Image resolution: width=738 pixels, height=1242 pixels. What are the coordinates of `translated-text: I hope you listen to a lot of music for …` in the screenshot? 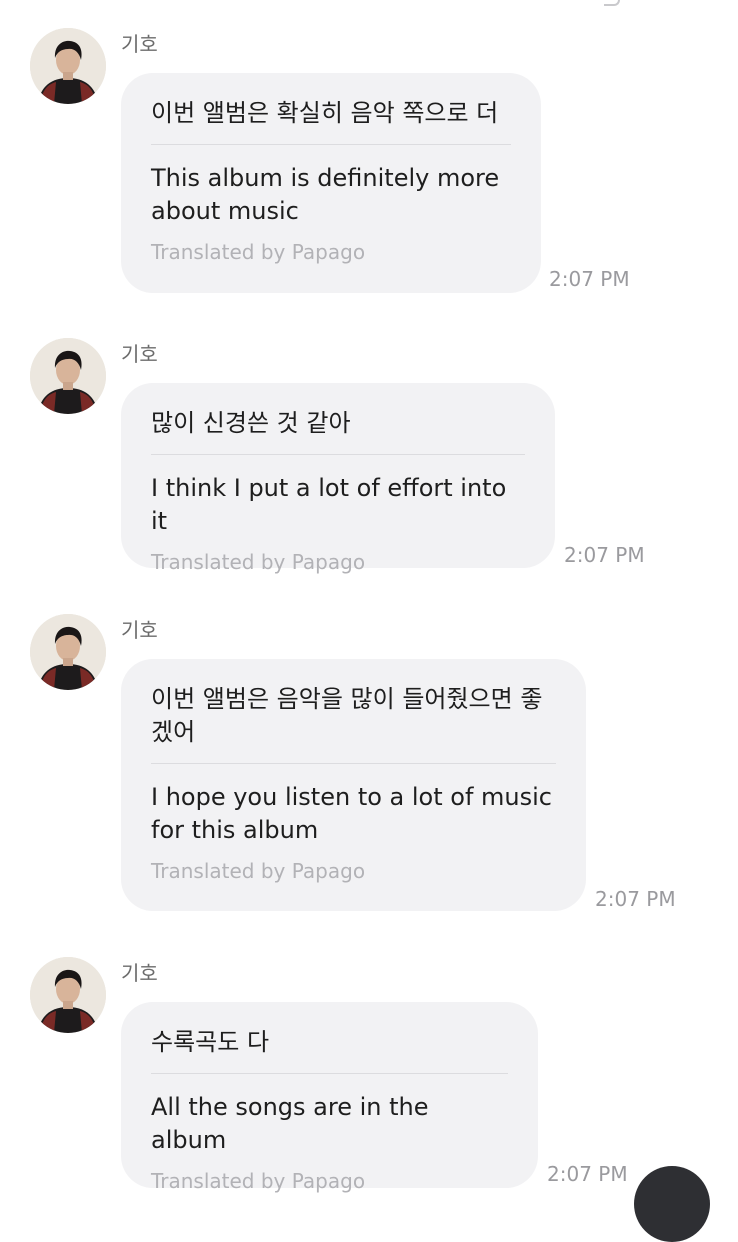 It's located at (351, 813).